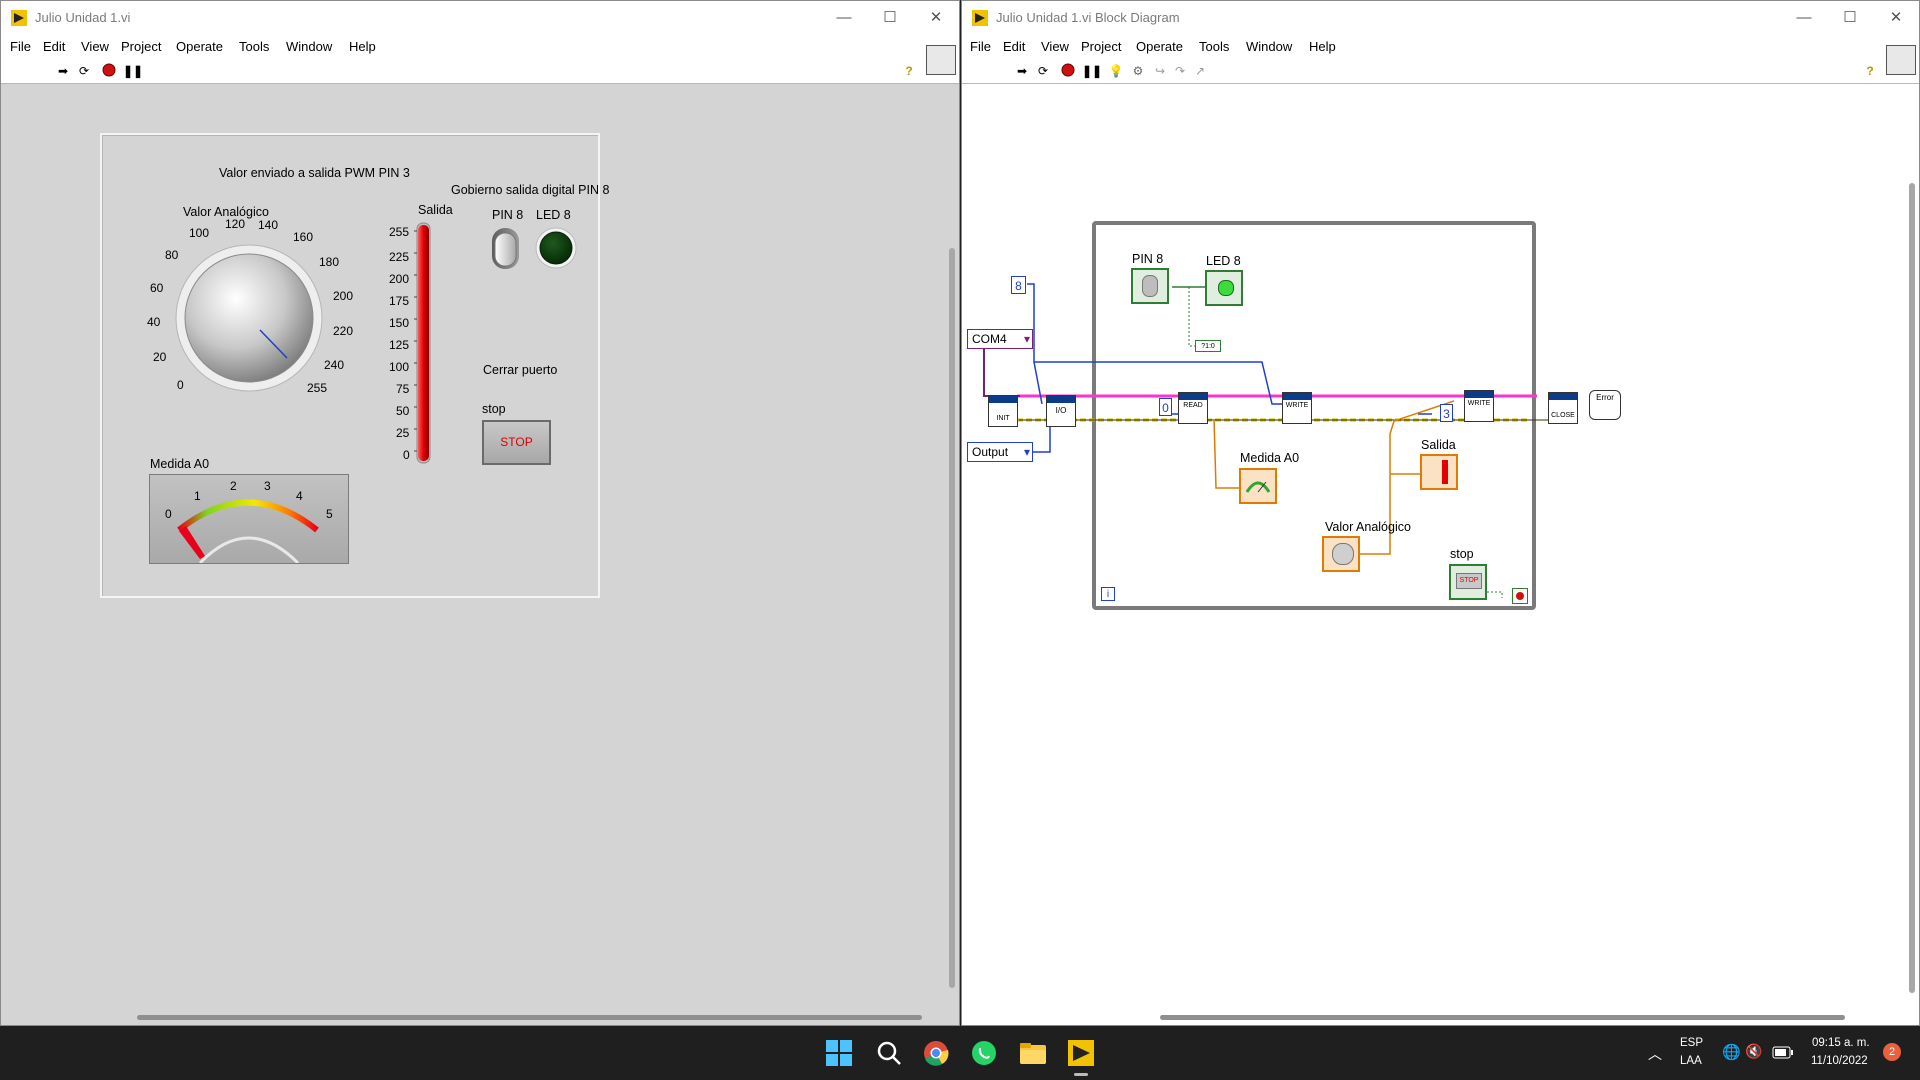  I want to click on step-out-icon: ↗, so click(1200, 71).